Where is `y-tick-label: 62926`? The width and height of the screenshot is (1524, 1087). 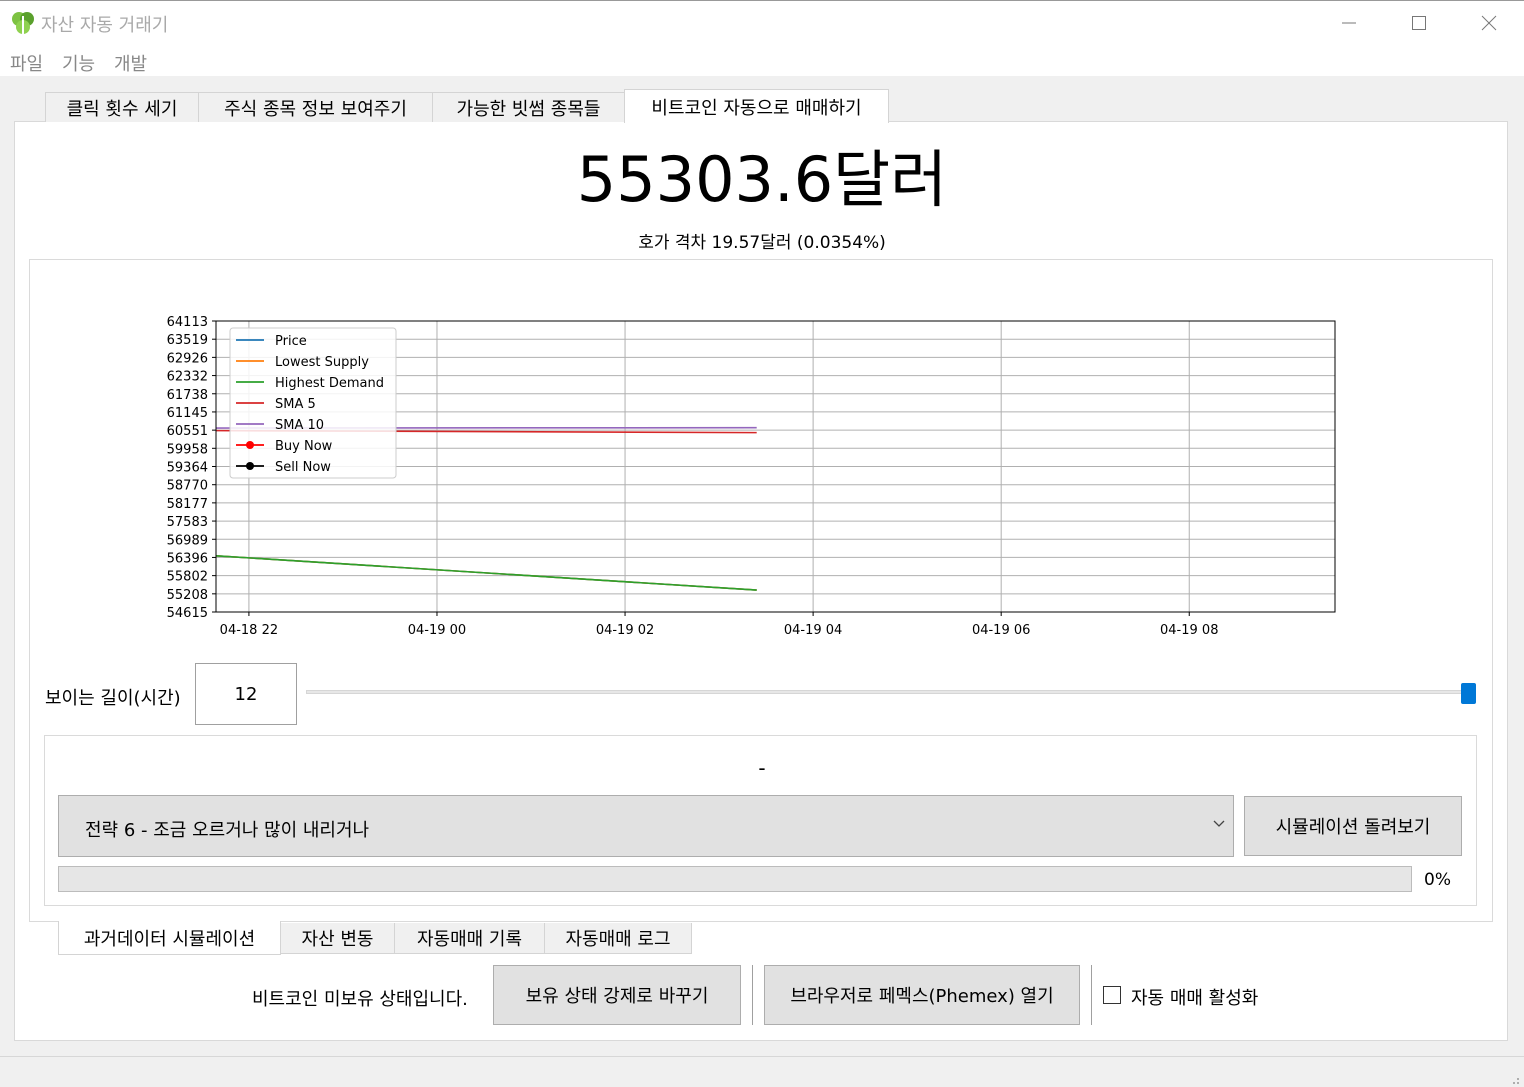
y-tick-label: 62926 is located at coordinates (187, 358).